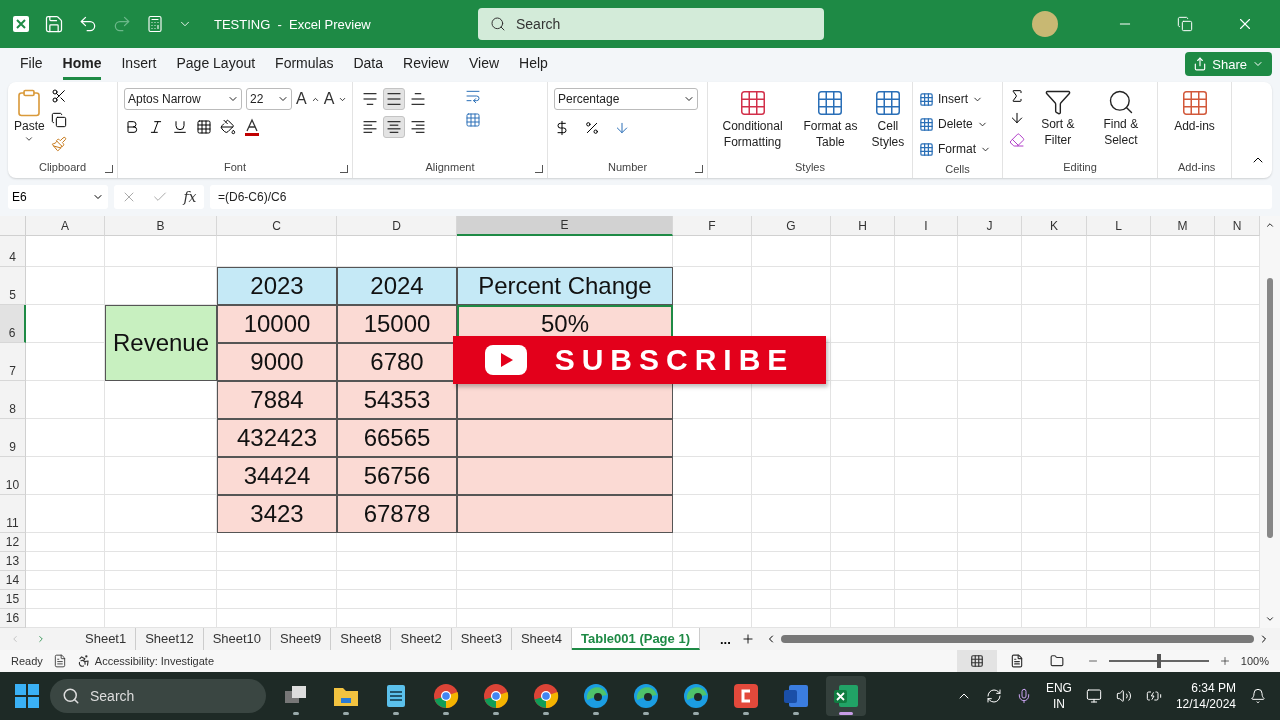 The image size is (1280, 720). Describe the element at coordinates (15, 639) in the screenshot. I see `previous-sheet-icon` at that location.